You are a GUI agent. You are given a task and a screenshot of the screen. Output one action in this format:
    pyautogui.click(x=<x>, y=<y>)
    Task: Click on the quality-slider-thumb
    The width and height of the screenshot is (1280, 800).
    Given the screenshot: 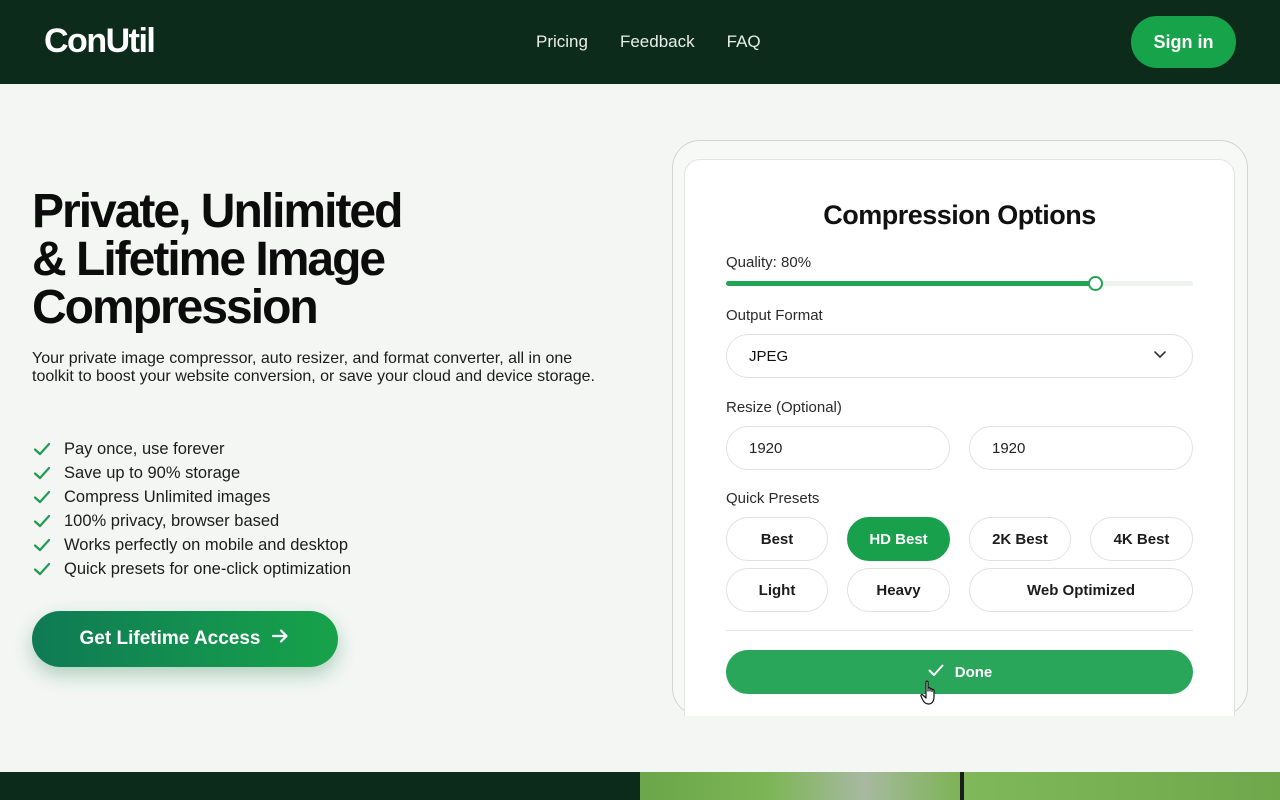 What is the action you would take?
    pyautogui.click(x=1095, y=283)
    